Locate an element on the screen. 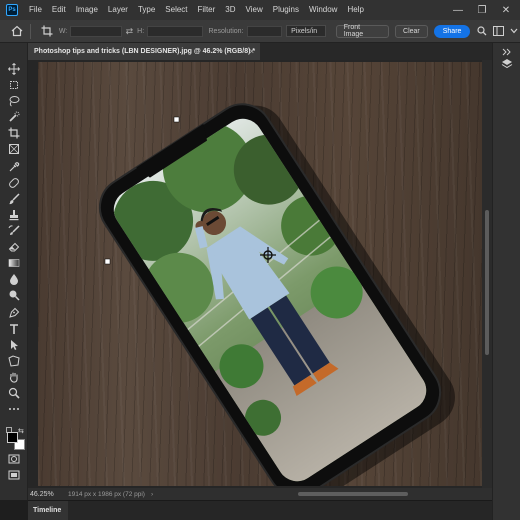 This screenshot has height=520, width=520. type-icon is located at coordinates (14, 329).